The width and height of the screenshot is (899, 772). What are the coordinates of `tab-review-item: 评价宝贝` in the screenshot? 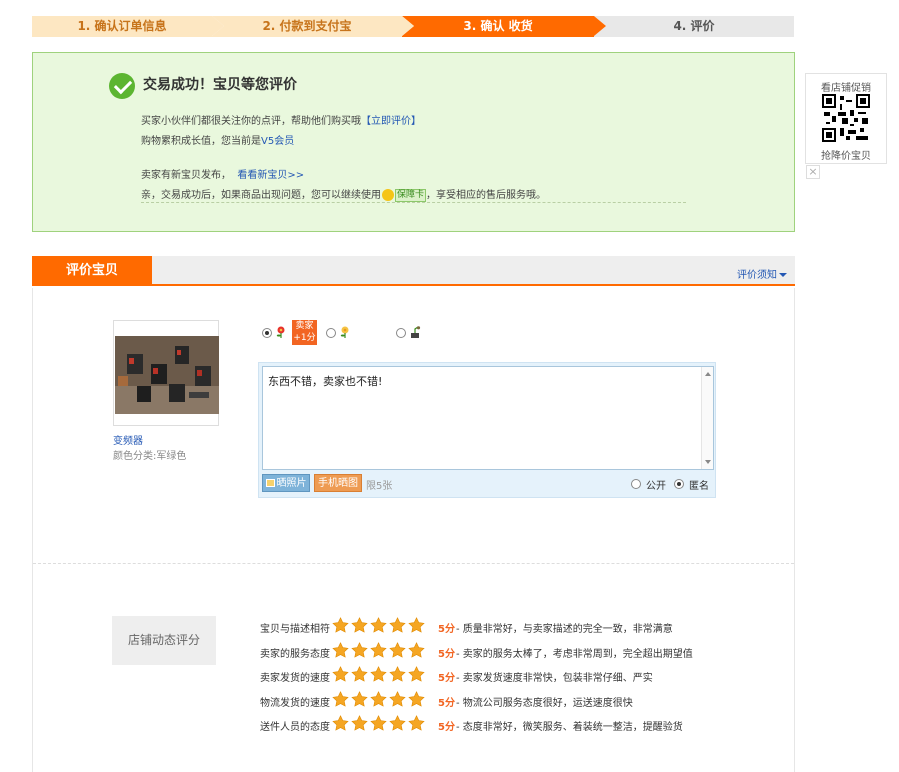 It's located at (92, 271).